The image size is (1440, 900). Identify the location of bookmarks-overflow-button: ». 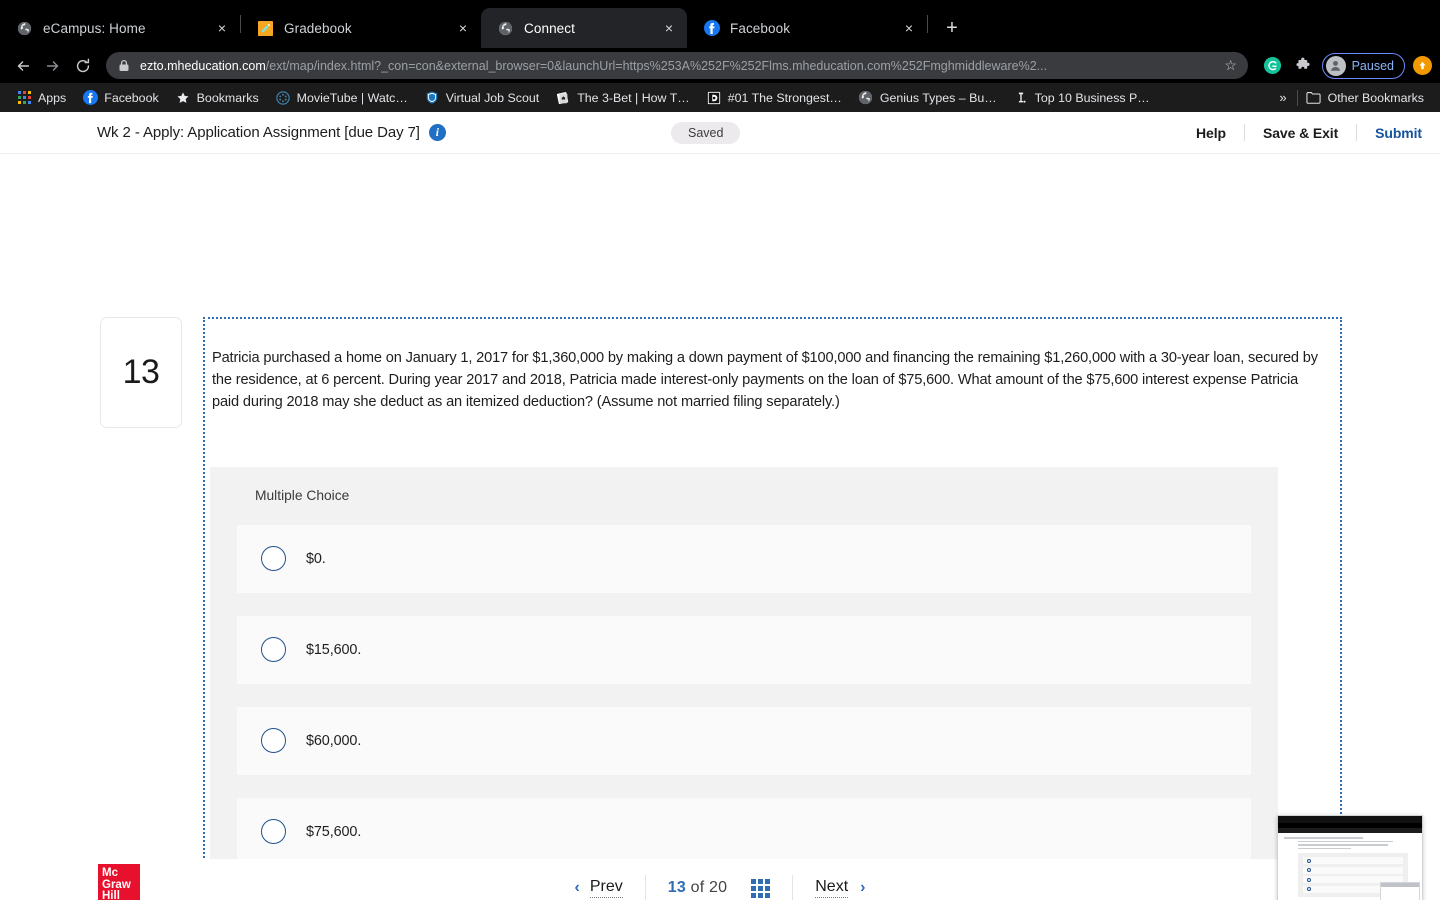
(1282, 97).